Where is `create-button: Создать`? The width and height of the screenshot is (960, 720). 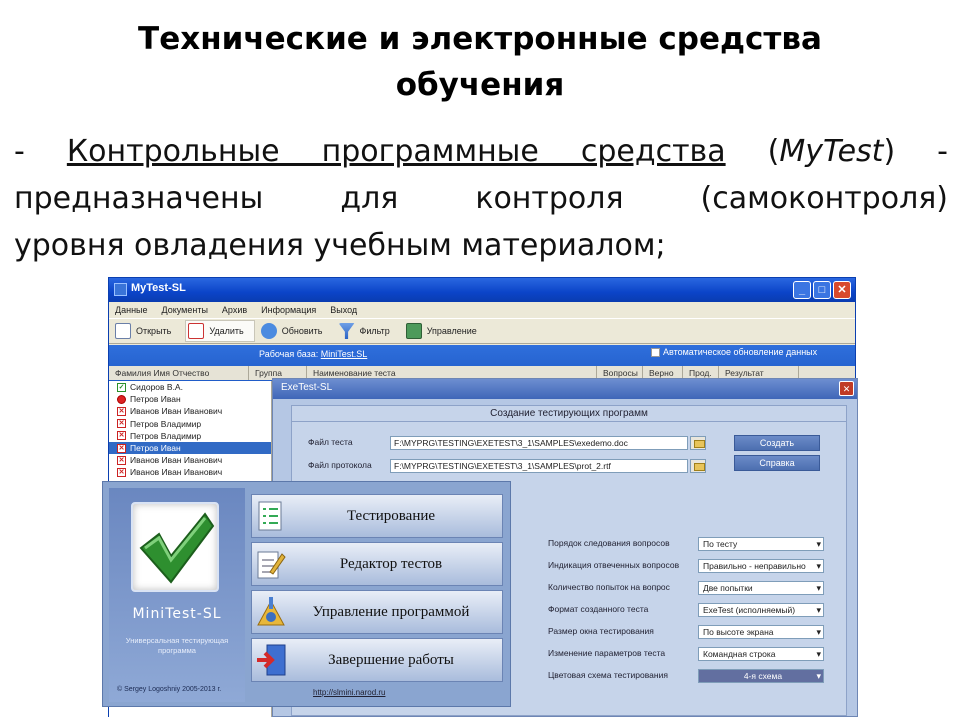 create-button: Создать is located at coordinates (777, 443).